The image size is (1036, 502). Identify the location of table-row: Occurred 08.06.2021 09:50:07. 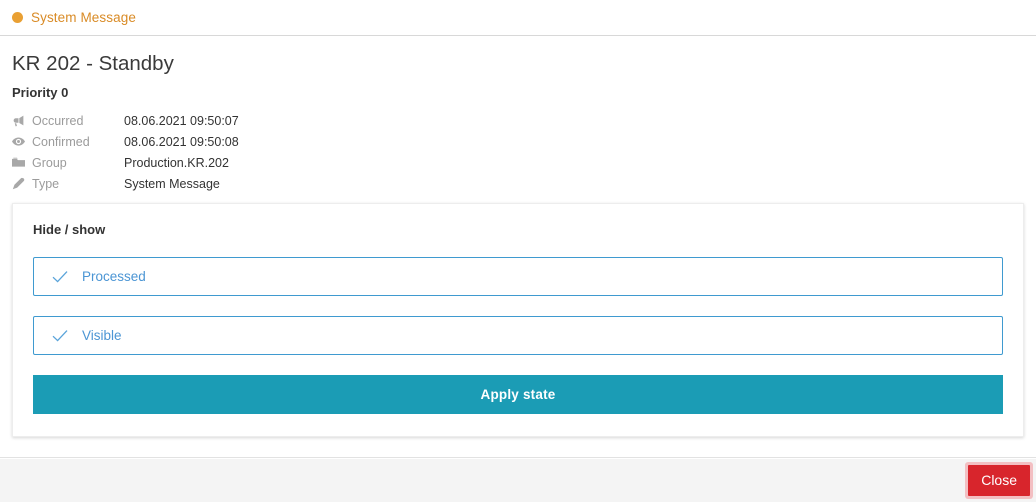
(125, 120).